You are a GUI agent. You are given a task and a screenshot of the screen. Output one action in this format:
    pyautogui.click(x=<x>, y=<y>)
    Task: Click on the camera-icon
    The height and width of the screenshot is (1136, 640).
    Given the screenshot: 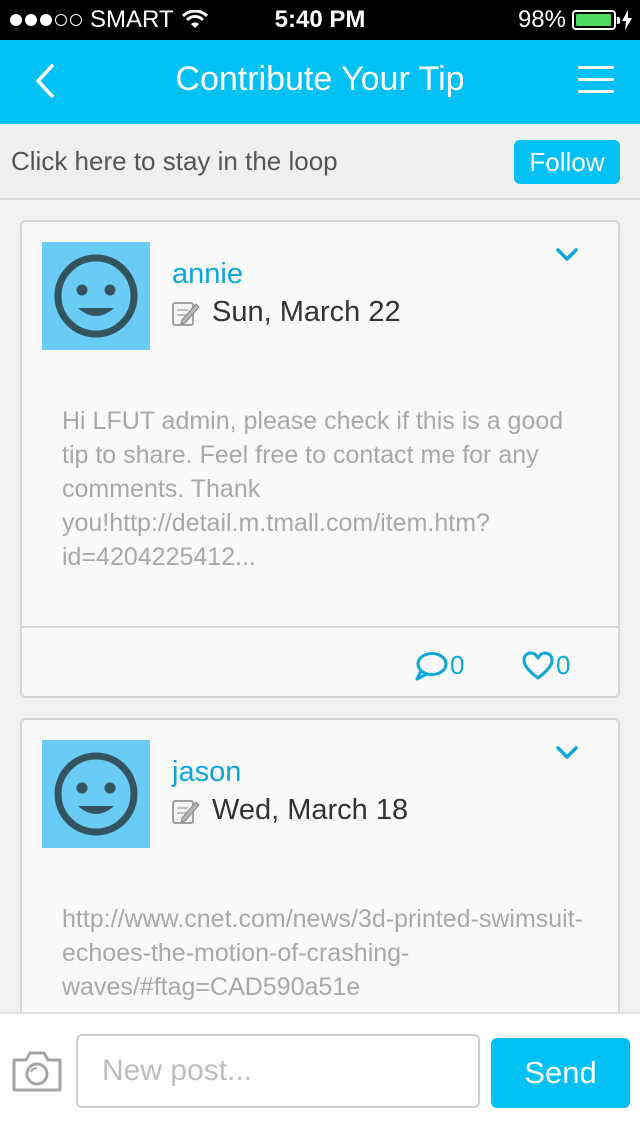 What is the action you would take?
    pyautogui.click(x=37, y=1071)
    